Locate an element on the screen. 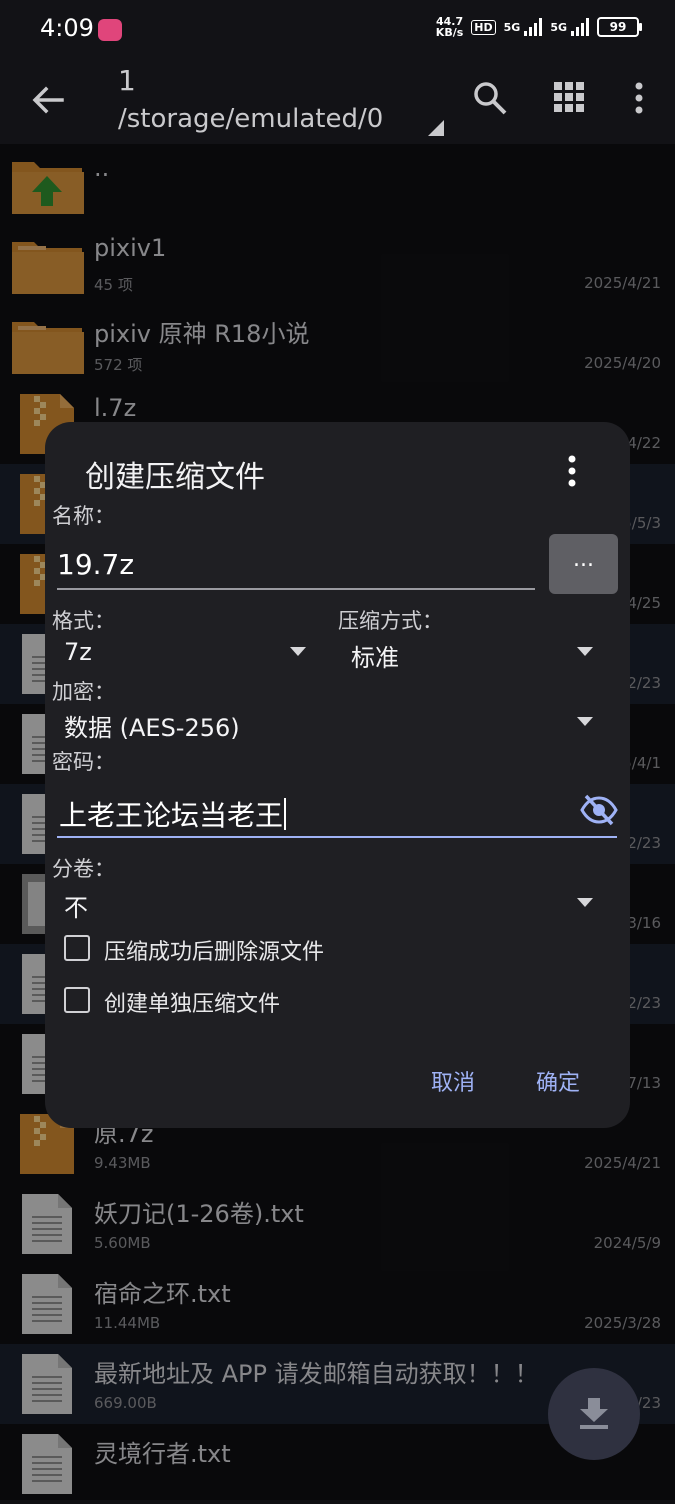  name-input is located at coordinates (296, 565).